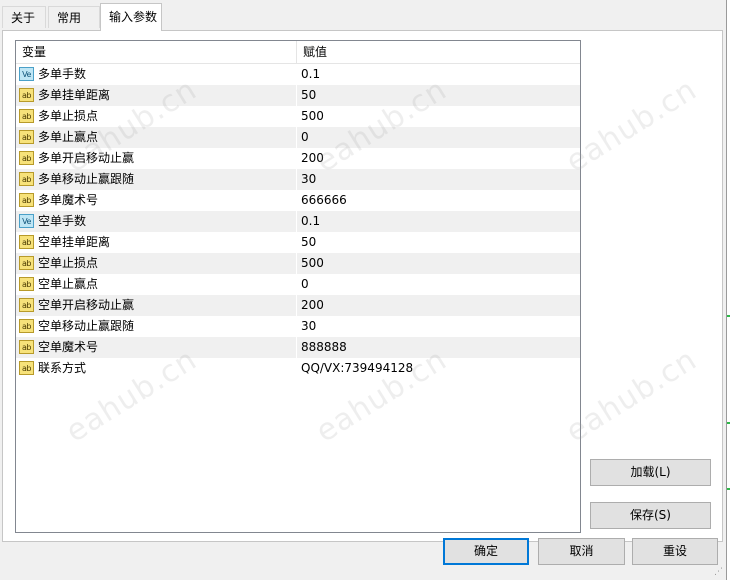  What do you see at coordinates (68, 200) in the screenshot?
I see `variable-name: 多单魔术号` at bounding box center [68, 200].